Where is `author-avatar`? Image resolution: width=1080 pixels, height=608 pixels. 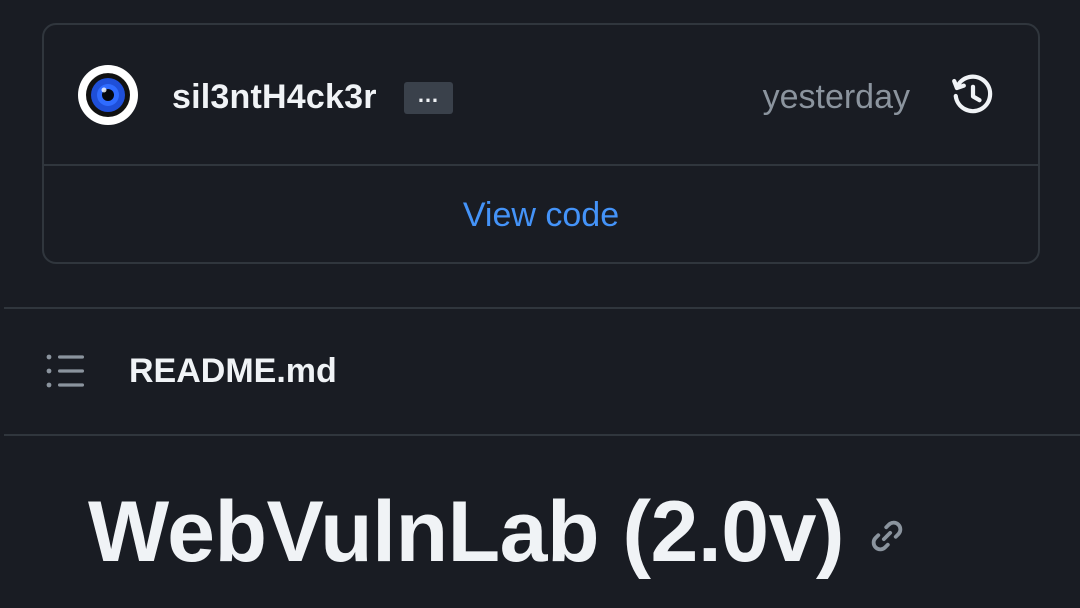
author-avatar is located at coordinates (108, 95).